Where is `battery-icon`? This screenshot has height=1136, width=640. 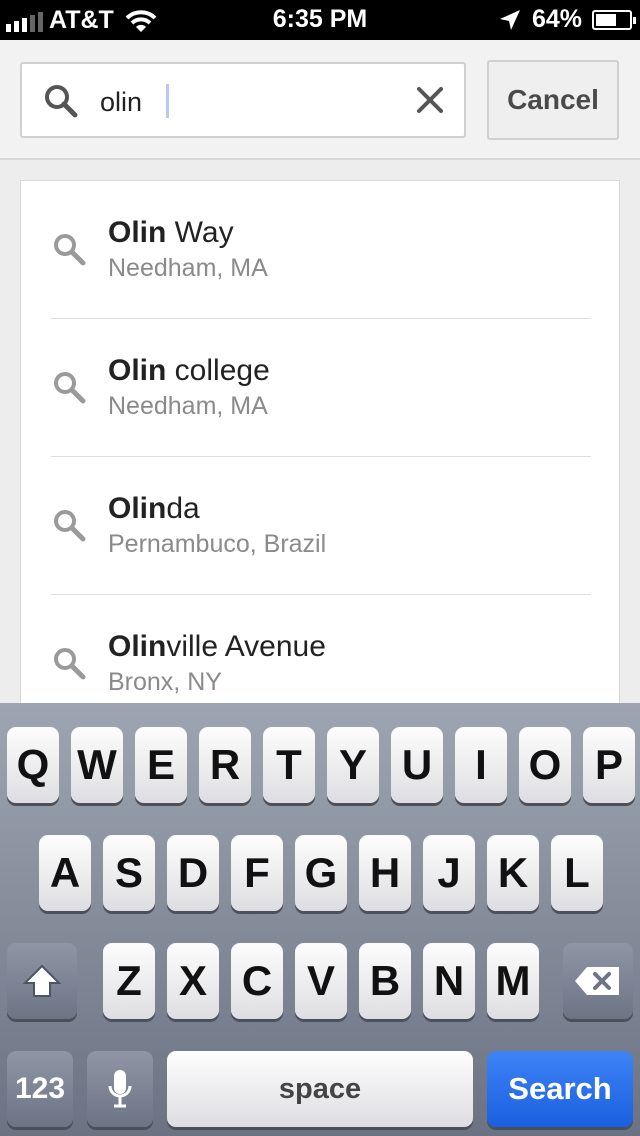 battery-icon is located at coordinates (614, 19).